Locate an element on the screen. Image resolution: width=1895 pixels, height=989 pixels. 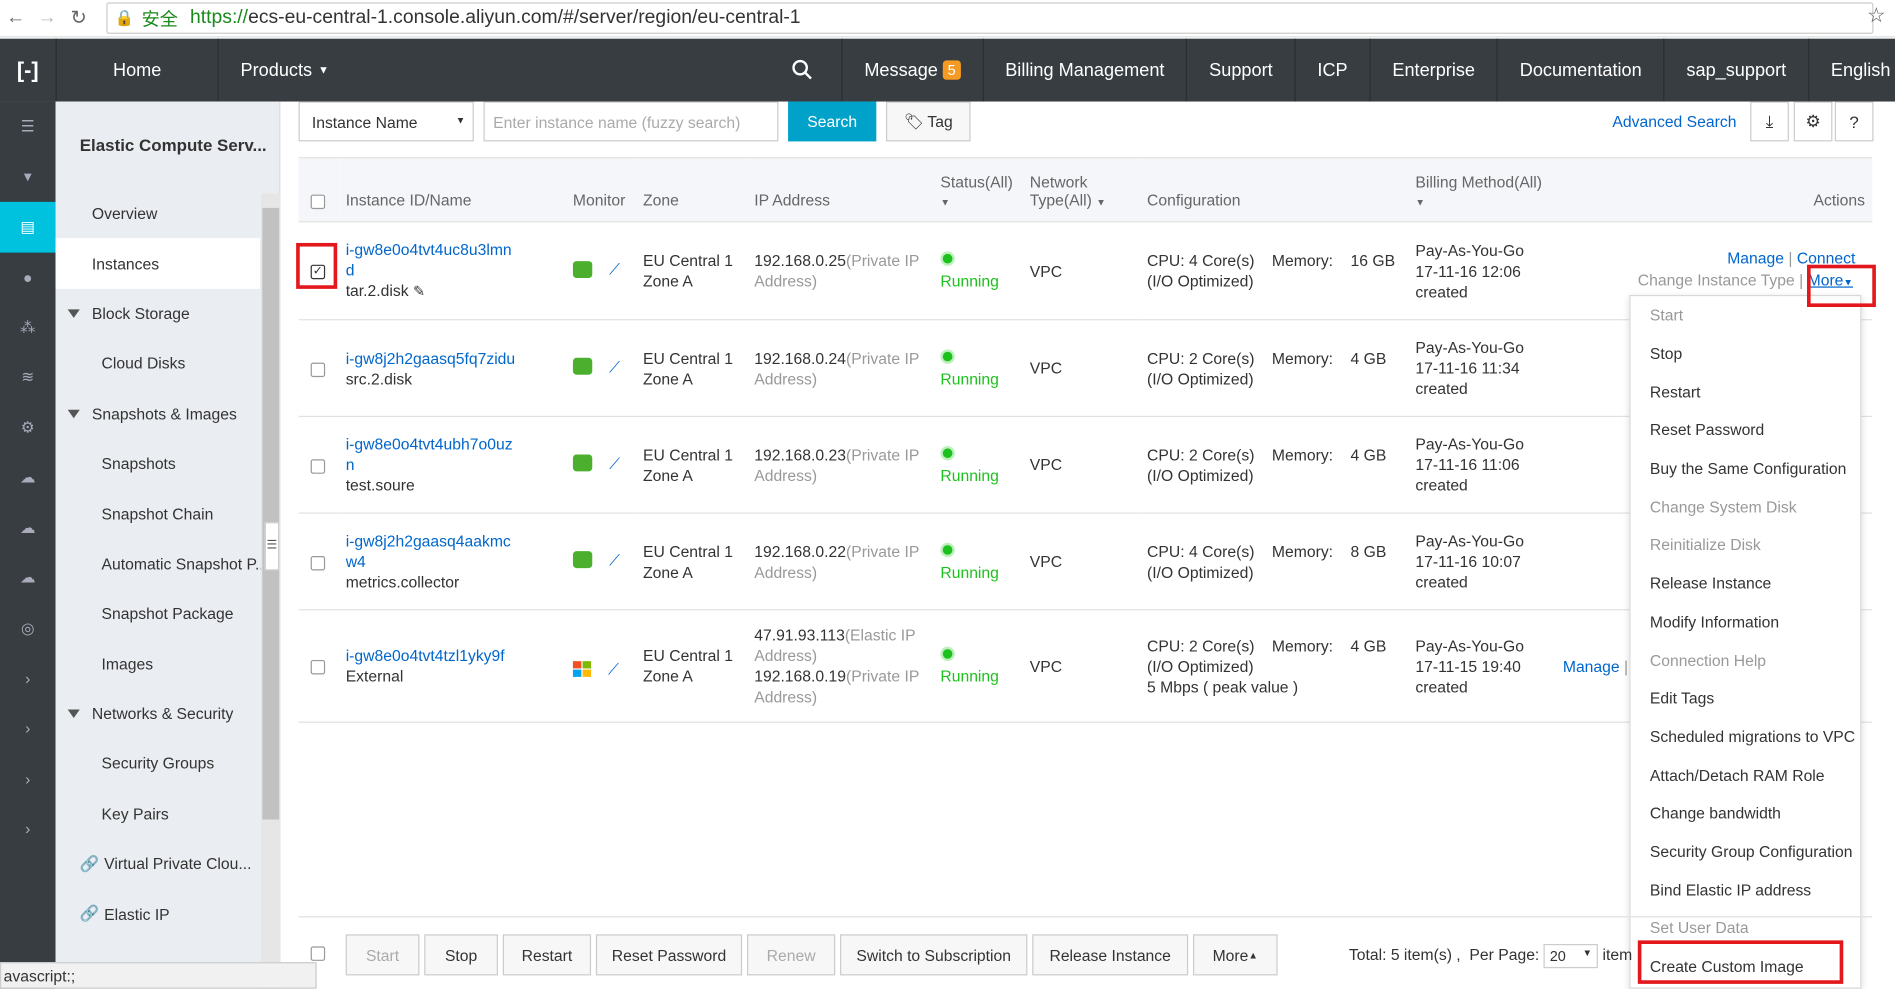
sidebar-item-images: Images is located at coordinates (168, 664).